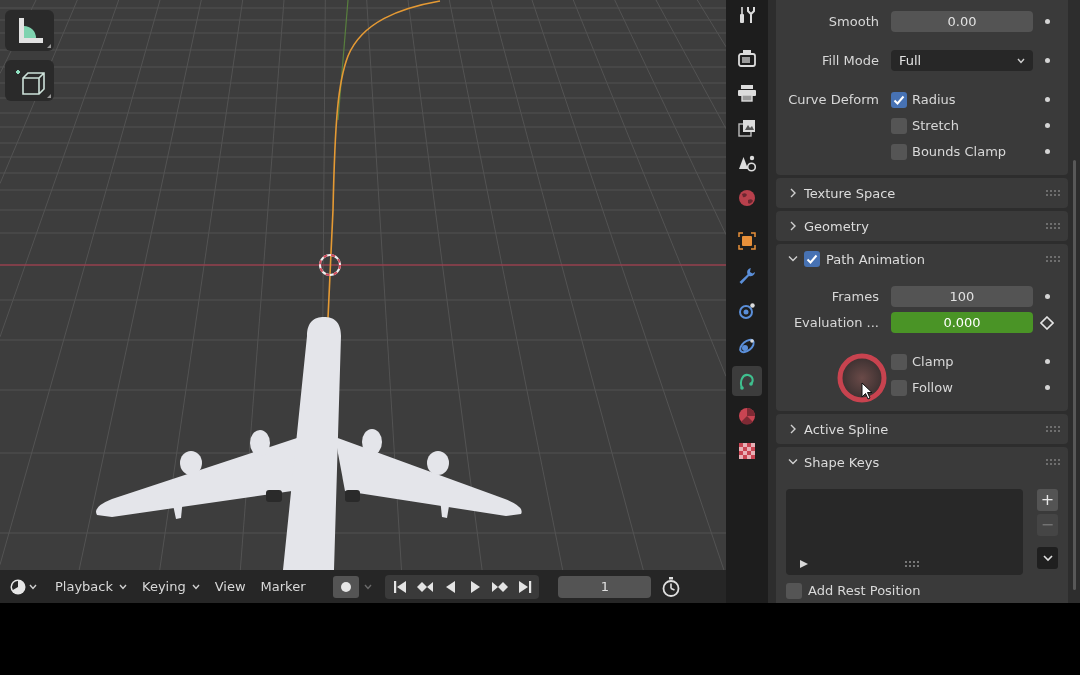 Image resolution: width=1080 pixels, height=675 pixels. What do you see at coordinates (747, 241) in the screenshot?
I see `square-icon` at bounding box center [747, 241].